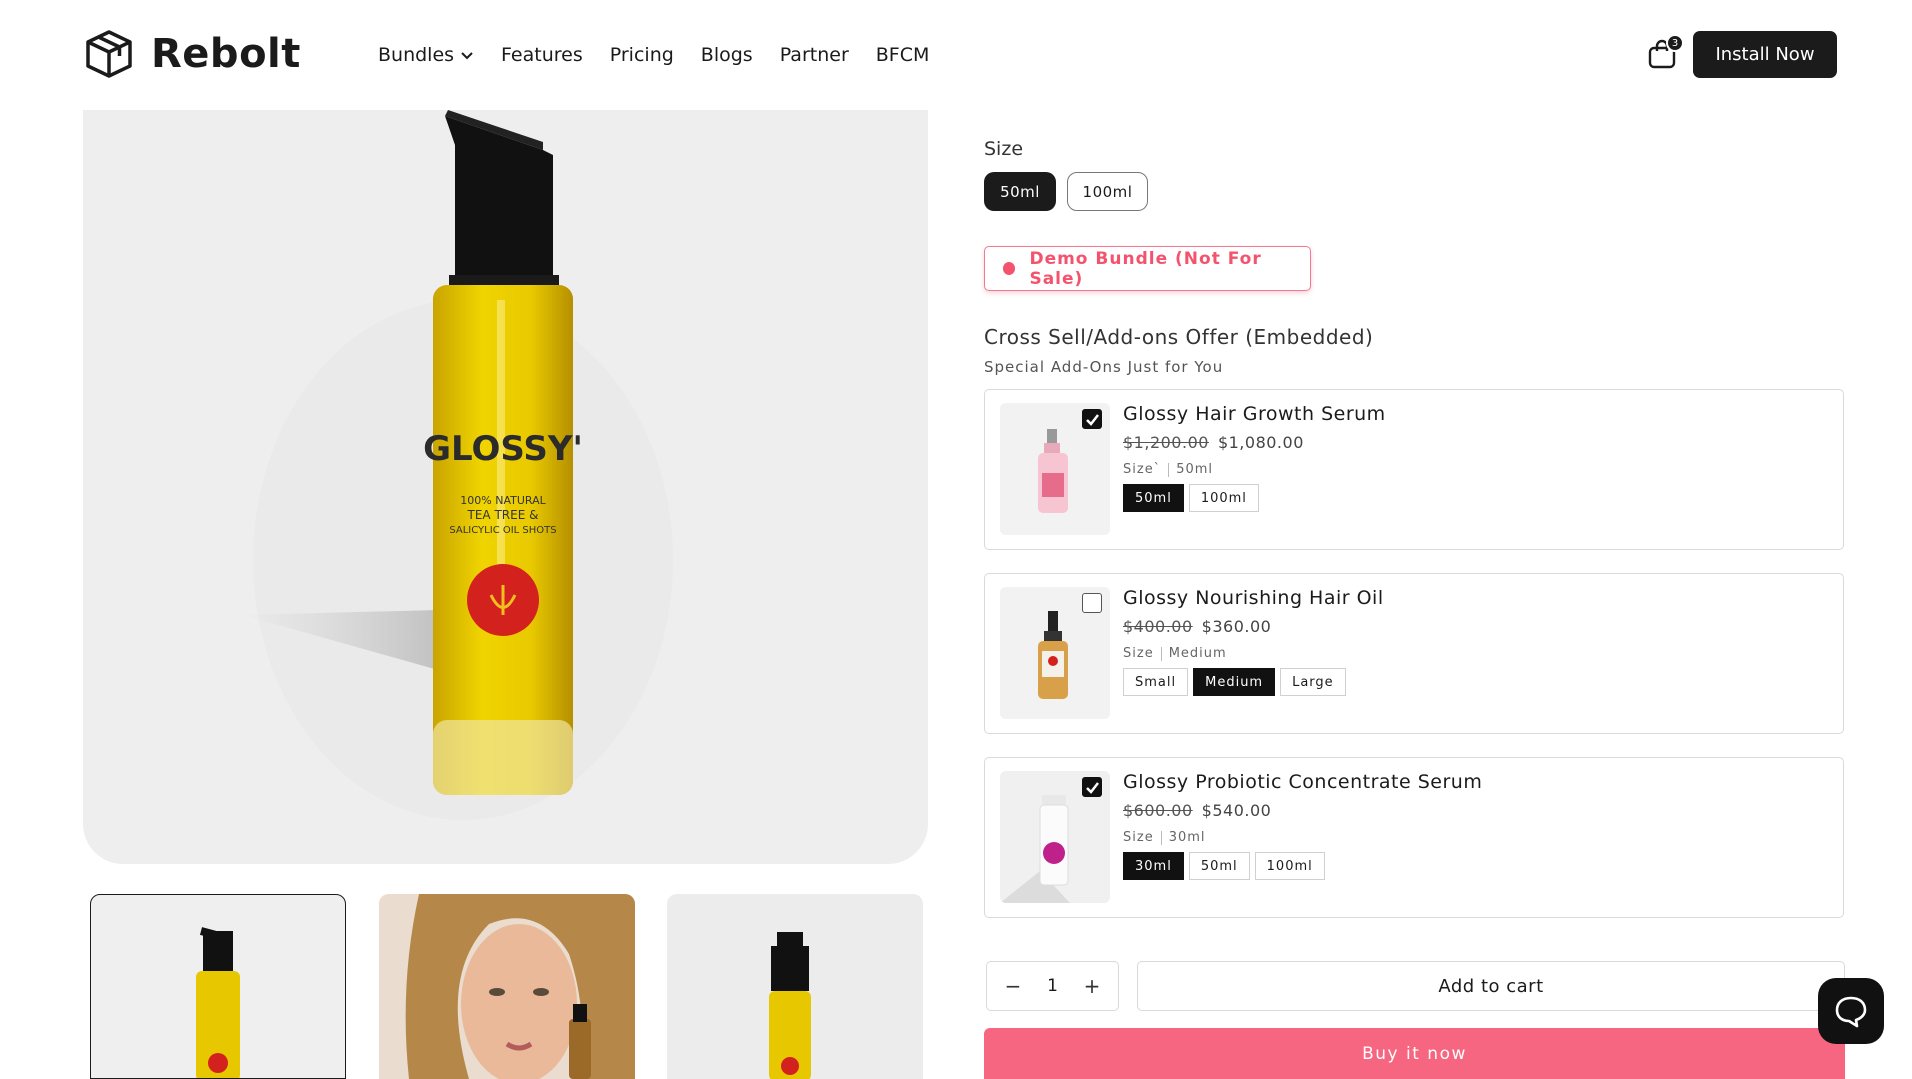 This screenshot has width=1912, height=1079. Describe the element at coordinates (1179, 337) in the screenshot. I see `cross-sell-title: Cross Sell/Add-ons Offer (Embedded)` at that location.